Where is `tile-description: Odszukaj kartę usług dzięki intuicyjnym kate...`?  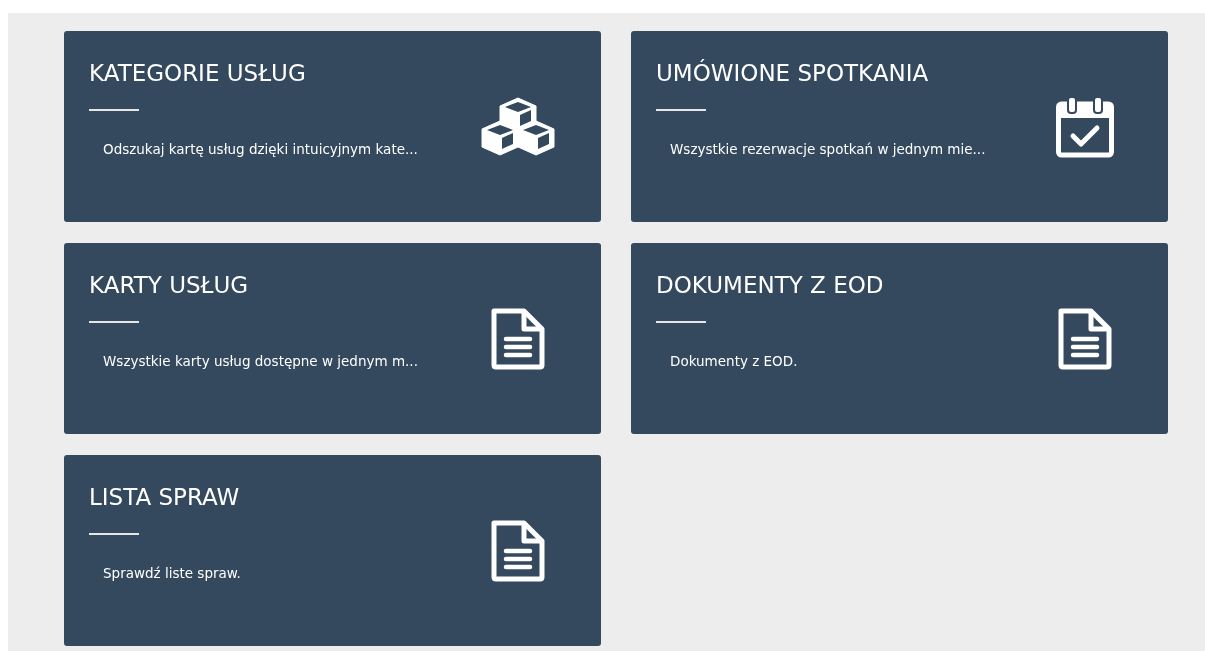
tile-description: Odszukaj kartę usług dzięki intuicyjnym kate... is located at coordinates (260, 149).